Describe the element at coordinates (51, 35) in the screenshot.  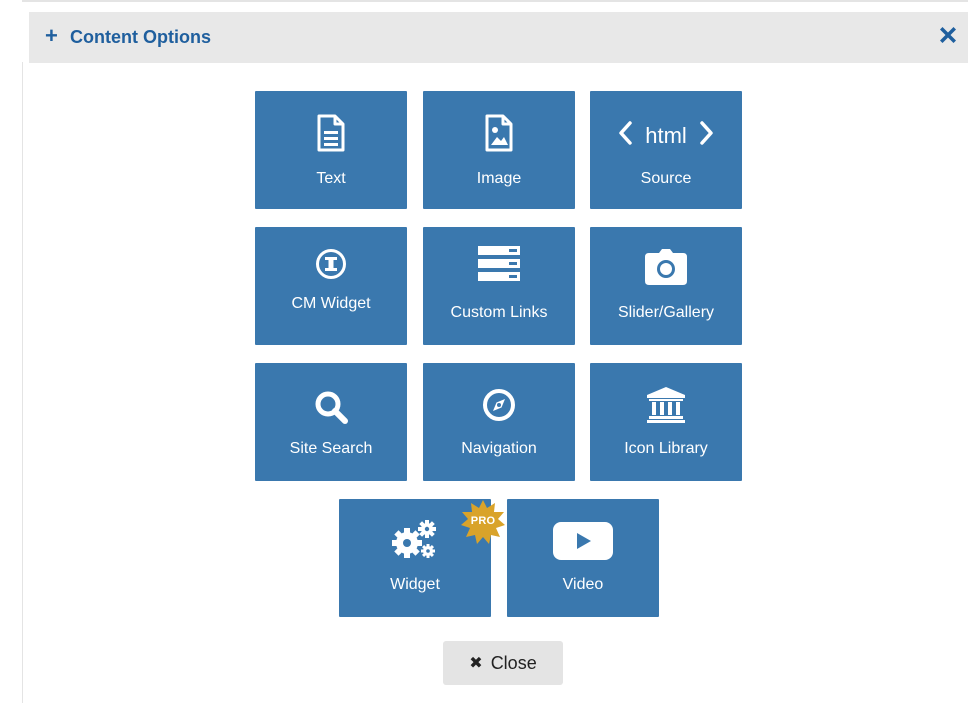
I see `plus-icon: +` at that location.